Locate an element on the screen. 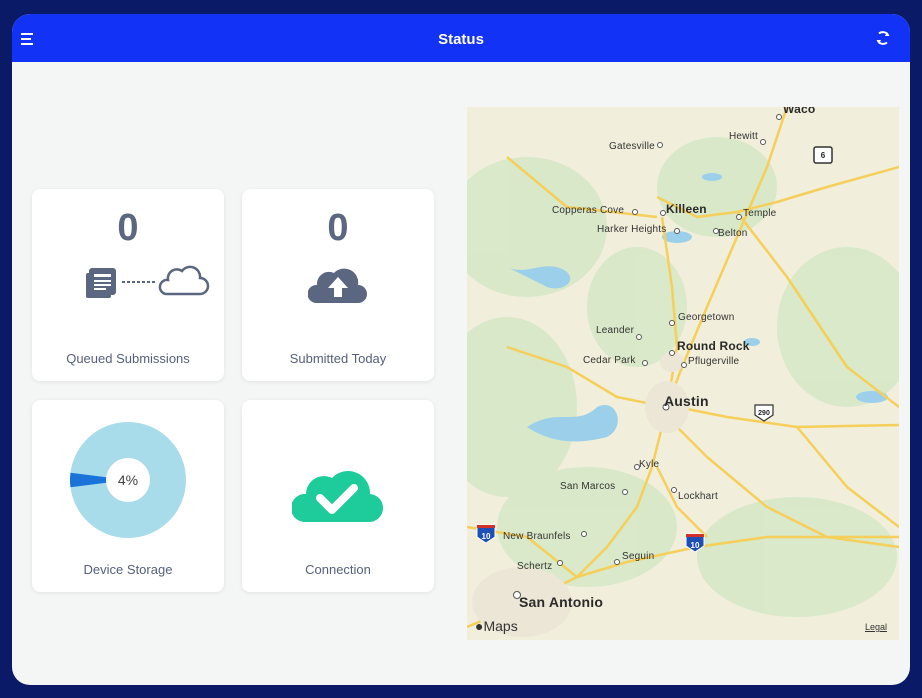 The height and width of the screenshot is (698, 922). map-label-san-antonio: San Antonio is located at coordinates (561, 602).